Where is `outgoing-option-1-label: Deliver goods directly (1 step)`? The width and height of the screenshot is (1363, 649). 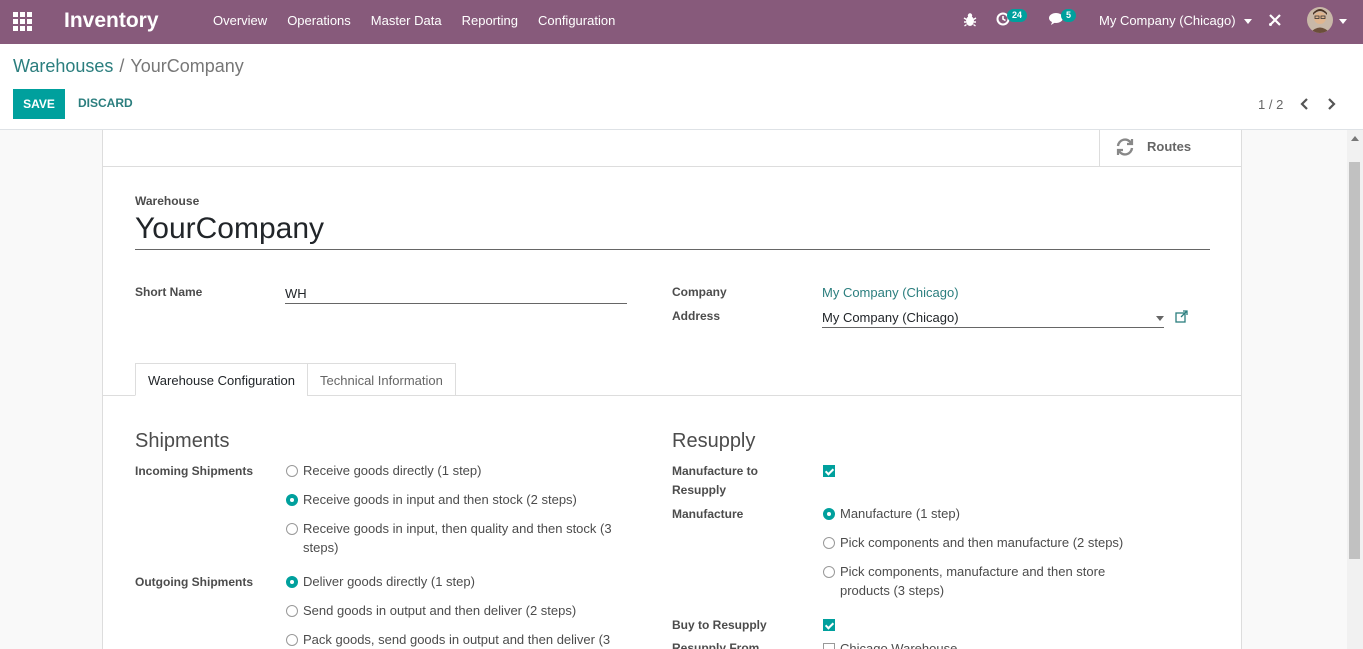 outgoing-option-1-label: Deliver goods directly (1 step) is located at coordinates (389, 581).